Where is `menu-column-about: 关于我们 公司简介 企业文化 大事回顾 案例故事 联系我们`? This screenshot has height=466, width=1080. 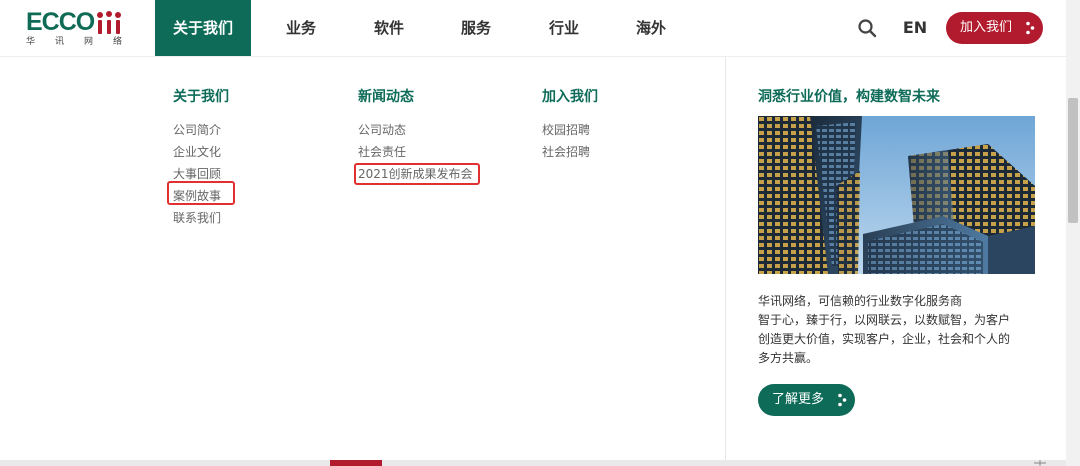
menu-column-about: 关于我们 公司简介 企业文化 大事回顾 案例故事 联系我们 is located at coordinates (201, 158).